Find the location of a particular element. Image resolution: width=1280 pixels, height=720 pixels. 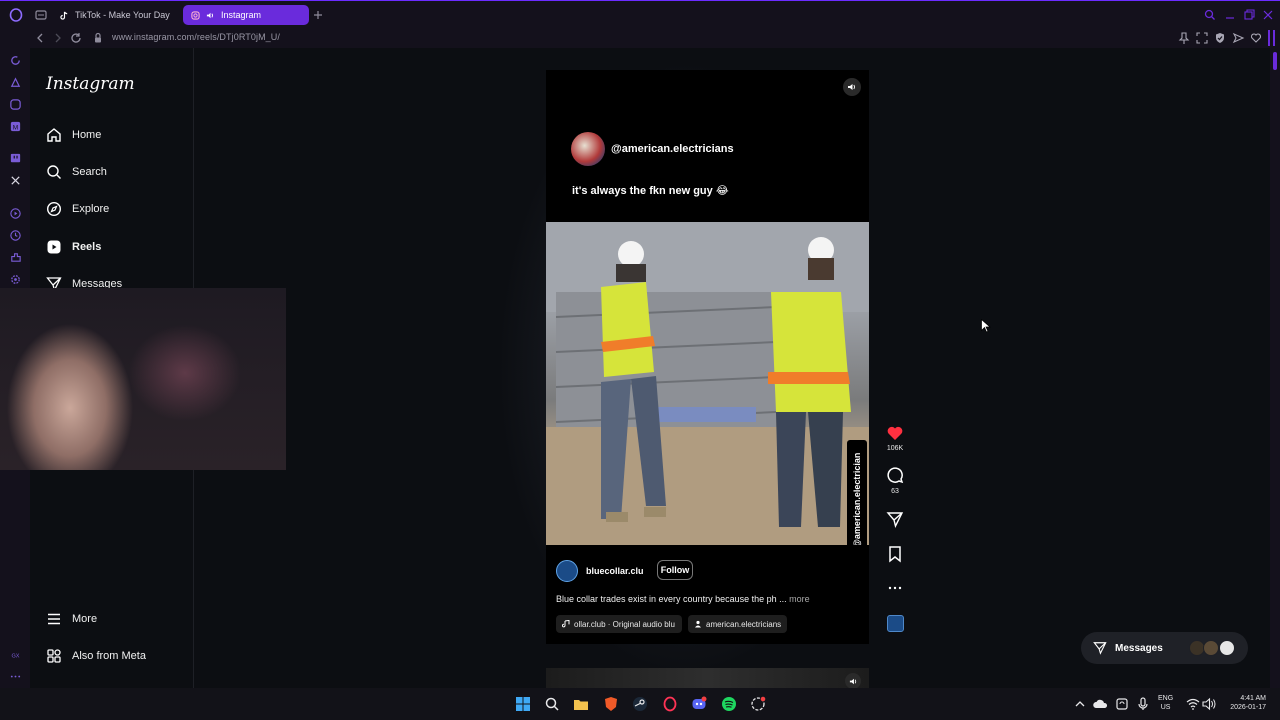

back-icon is located at coordinates (40, 38).